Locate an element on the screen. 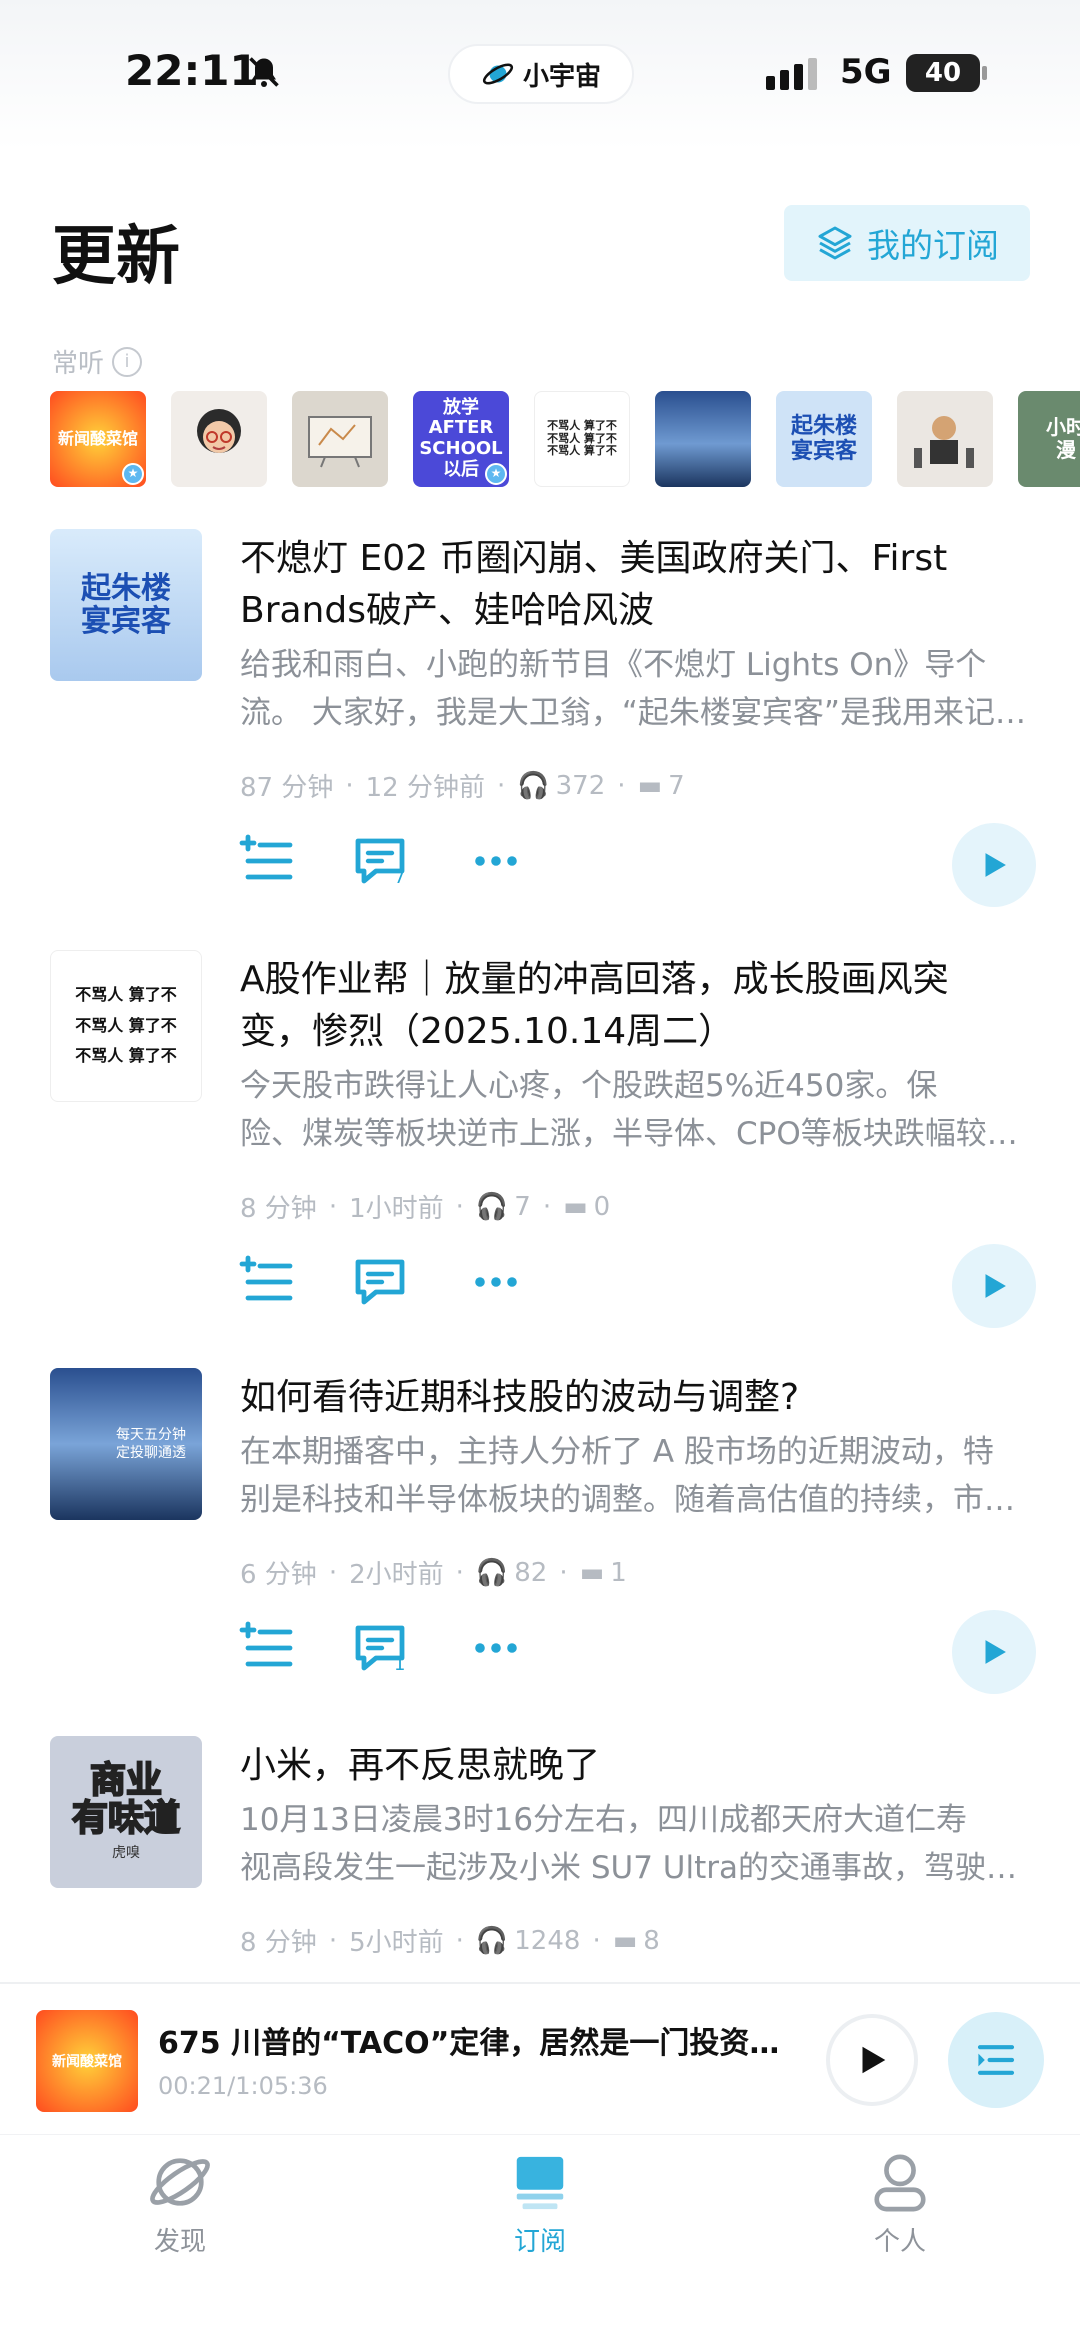 The height and width of the screenshot is (2341, 1080). episode-cover: 商业 有味道 虎嗅 is located at coordinates (126, 1812).